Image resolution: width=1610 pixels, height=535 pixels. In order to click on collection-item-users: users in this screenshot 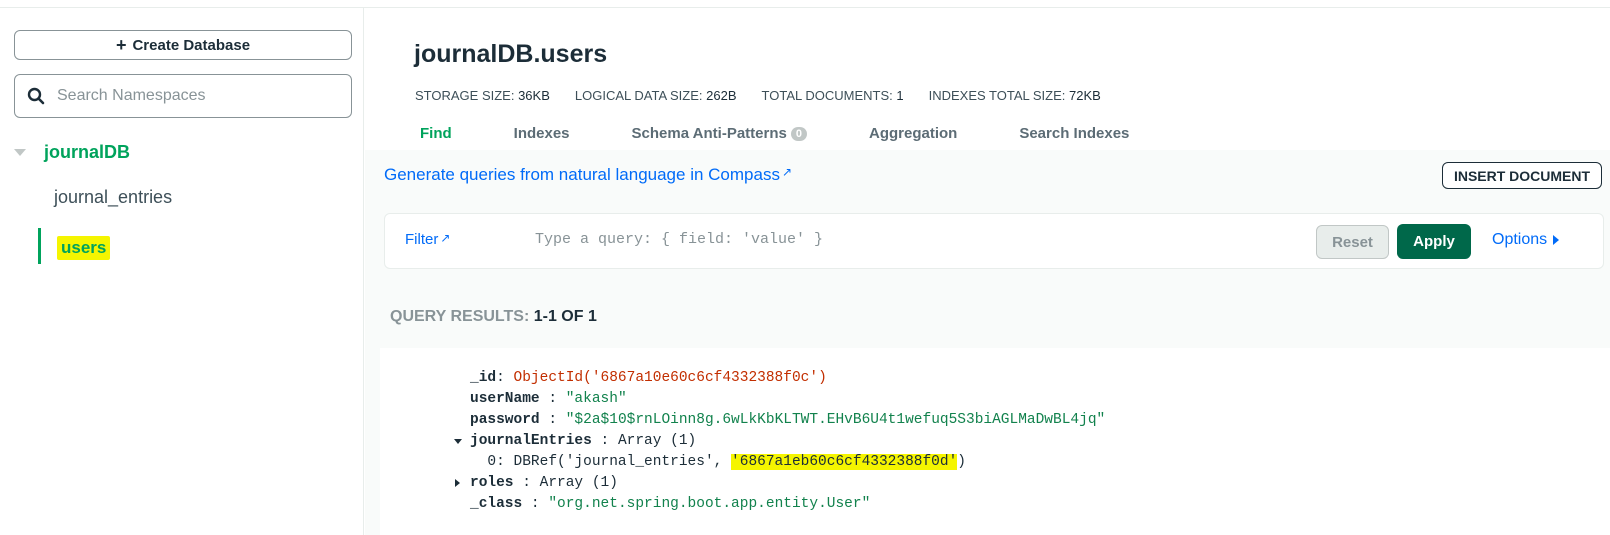, I will do `click(74, 246)`.